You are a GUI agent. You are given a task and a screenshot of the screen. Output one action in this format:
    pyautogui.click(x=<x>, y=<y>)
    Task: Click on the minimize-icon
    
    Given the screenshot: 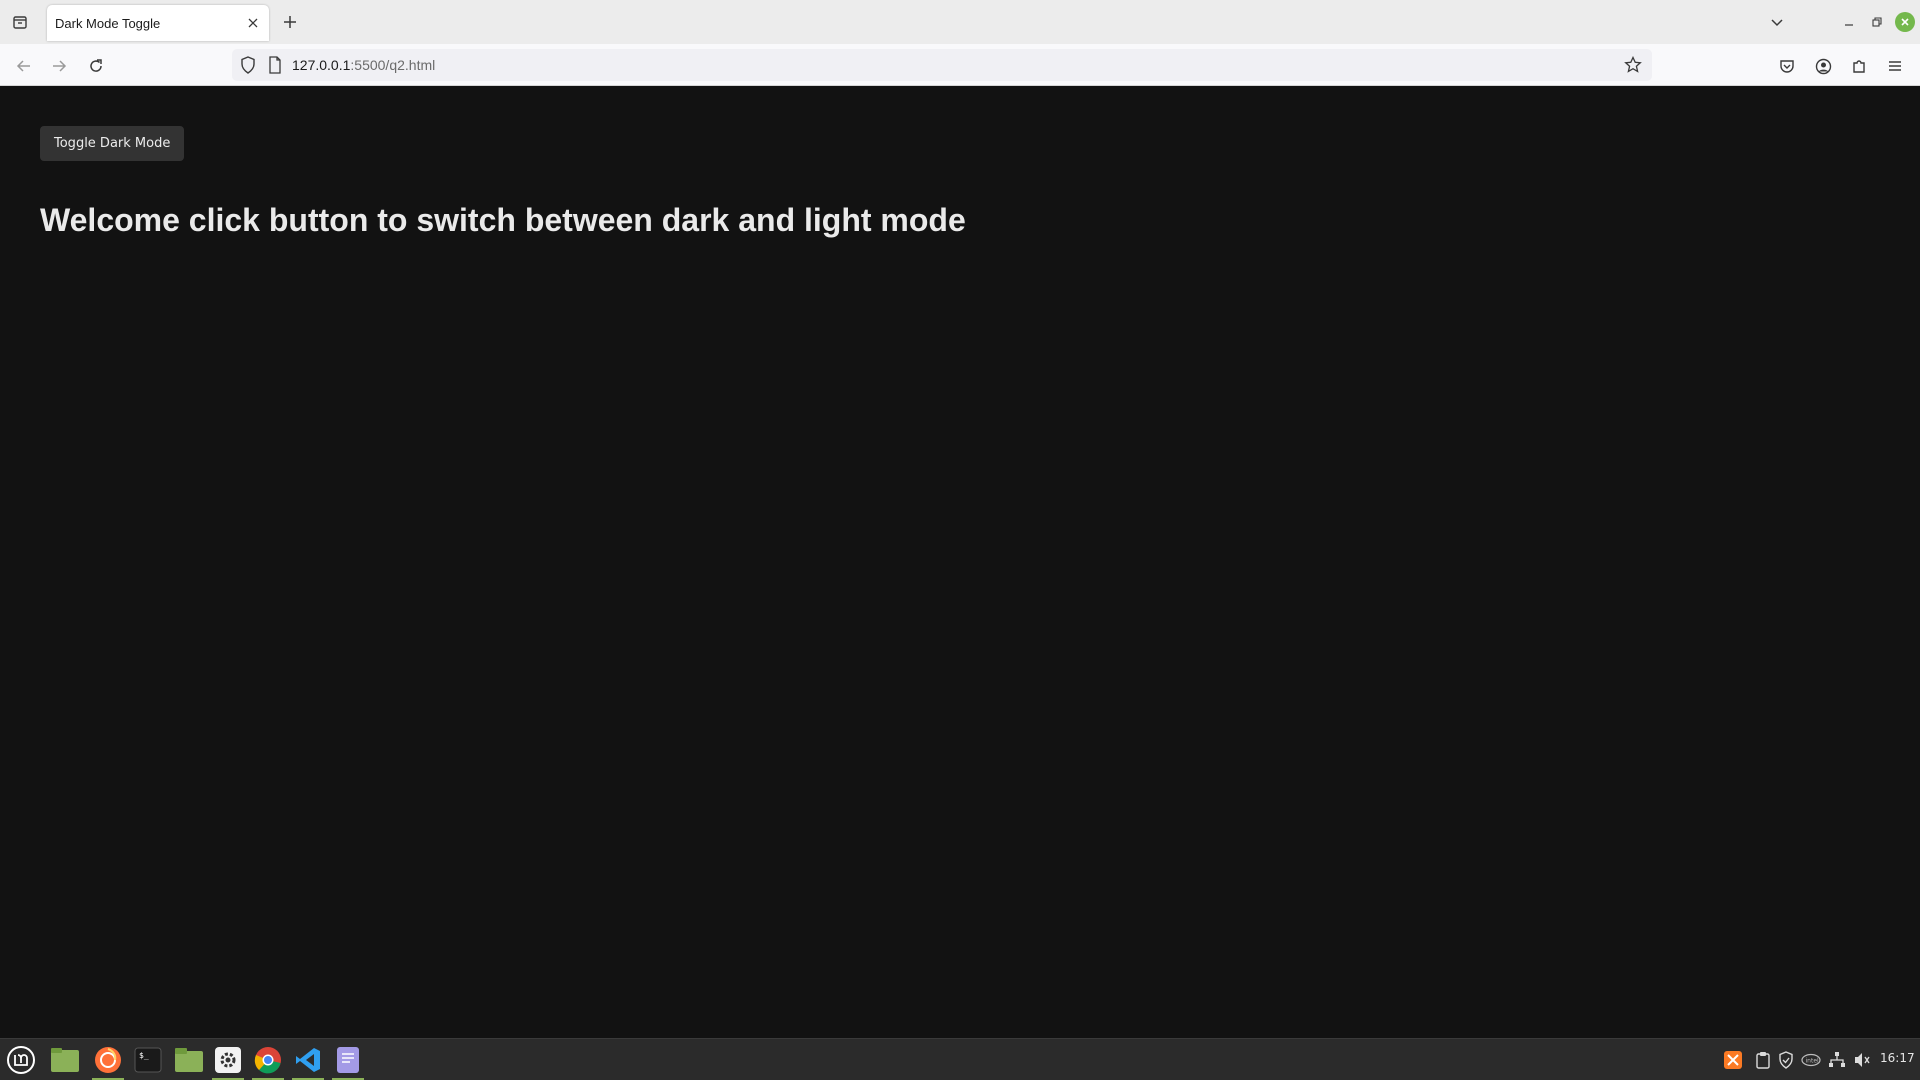 What is the action you would take?
    pyautogui.click(x=1849, y=22)
    